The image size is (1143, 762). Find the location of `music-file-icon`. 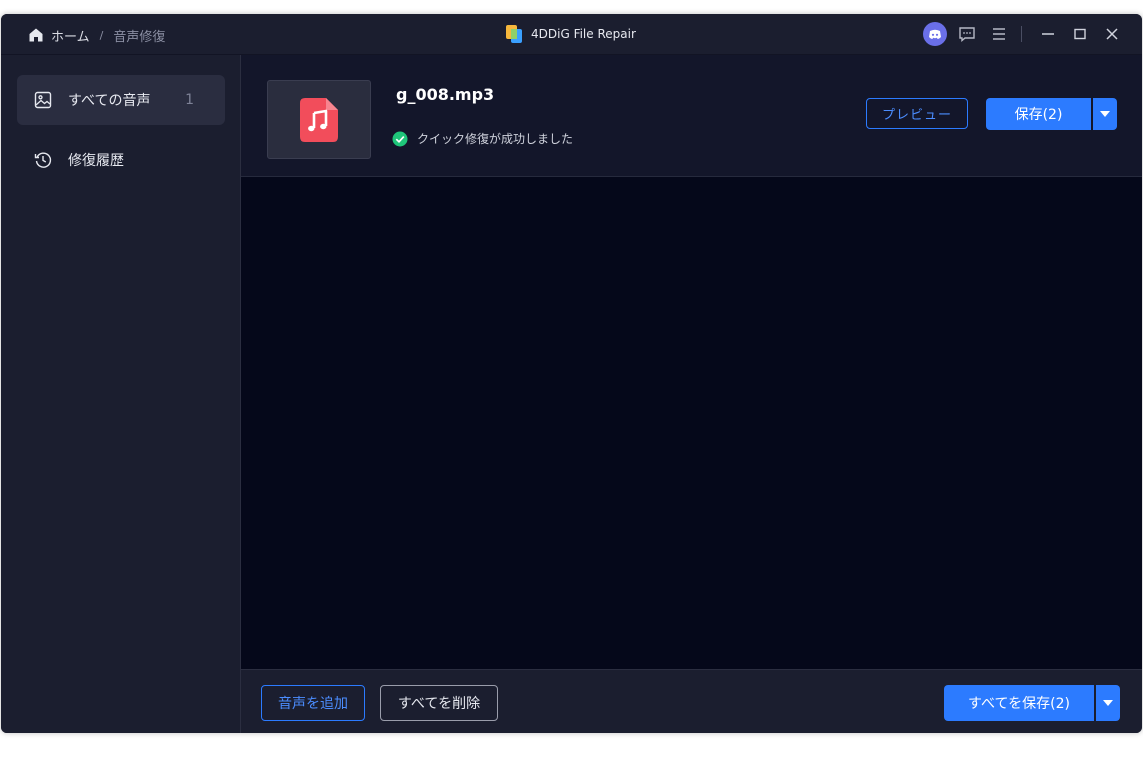

music-file-icon is located at coordinates (319, 119).